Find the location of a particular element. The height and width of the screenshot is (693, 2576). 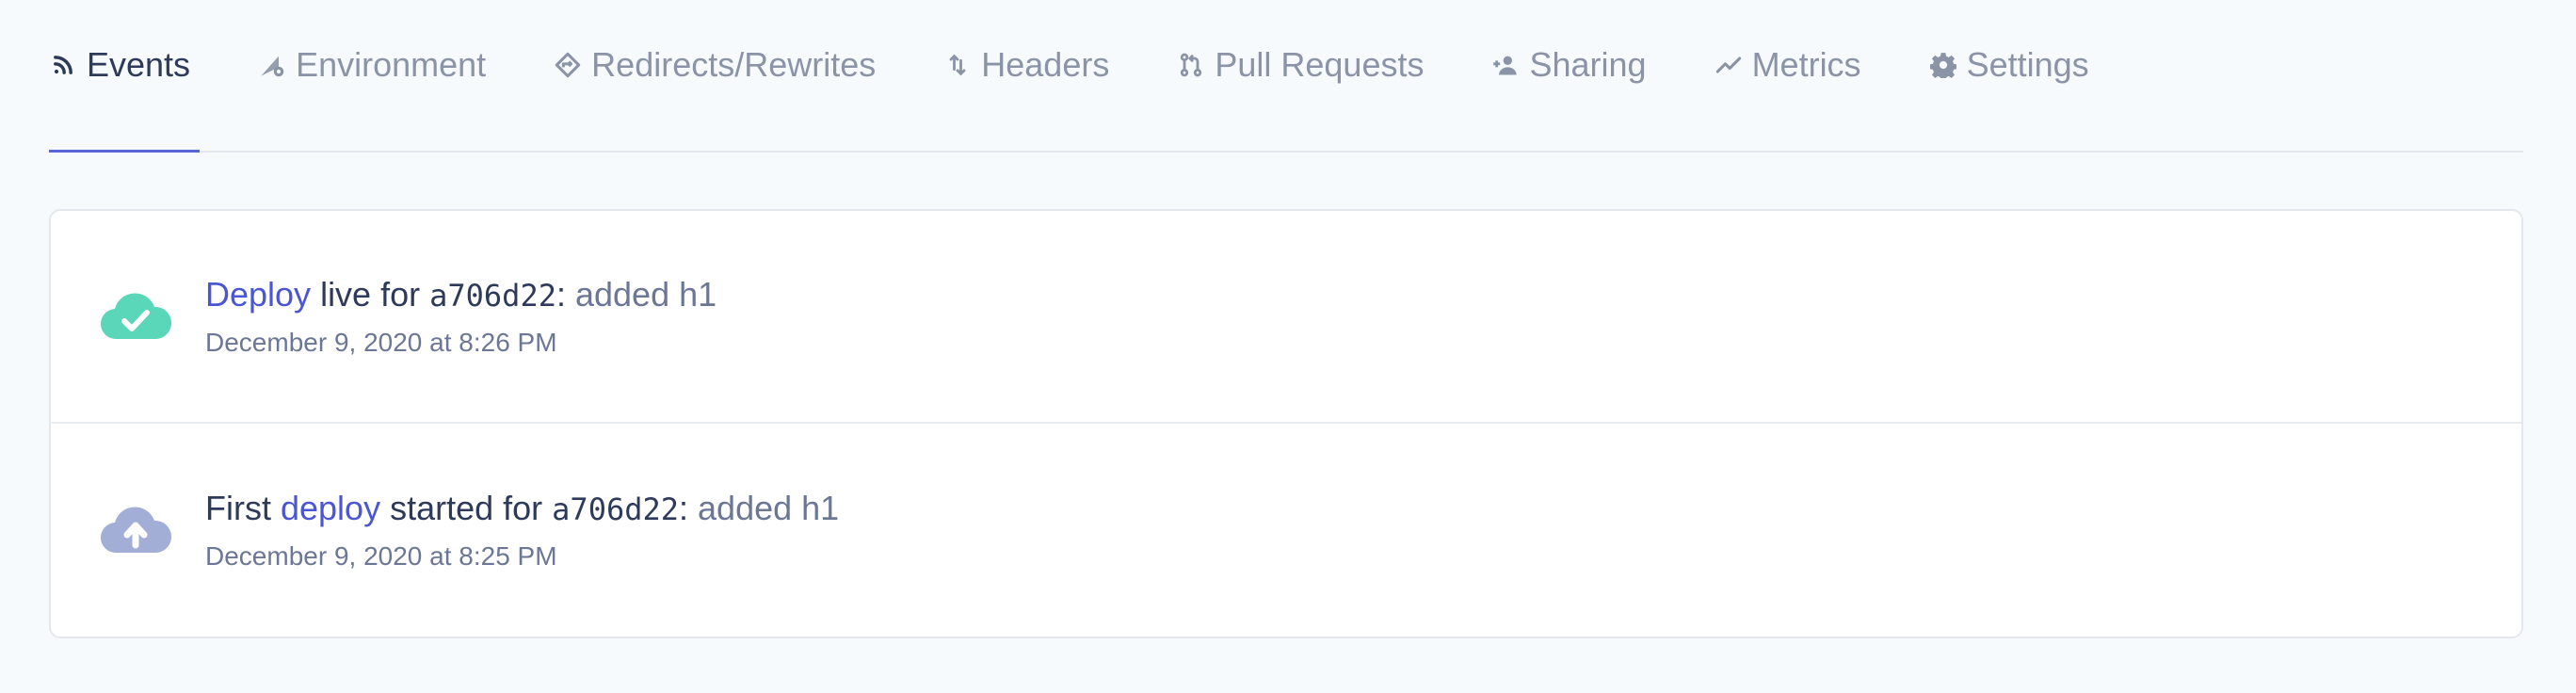

tab-headers: Headers is located at coordinates (1026, 75).